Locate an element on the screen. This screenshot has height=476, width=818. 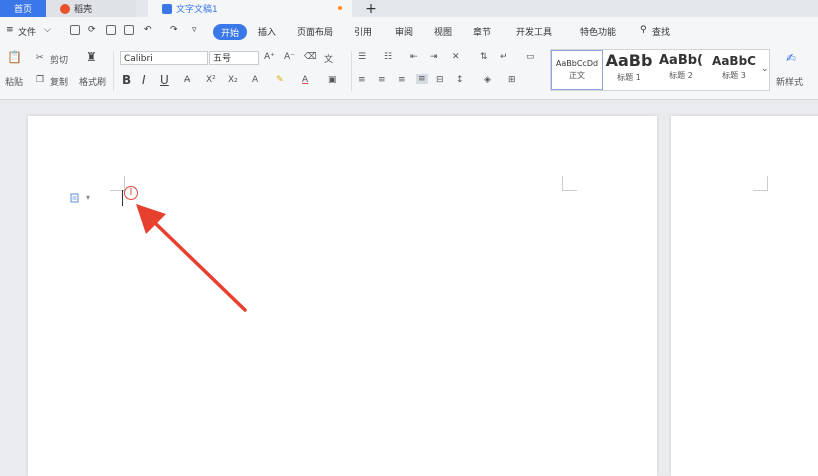
tab-daoke-label: 稻壳 is located at coordinates (83, 10).